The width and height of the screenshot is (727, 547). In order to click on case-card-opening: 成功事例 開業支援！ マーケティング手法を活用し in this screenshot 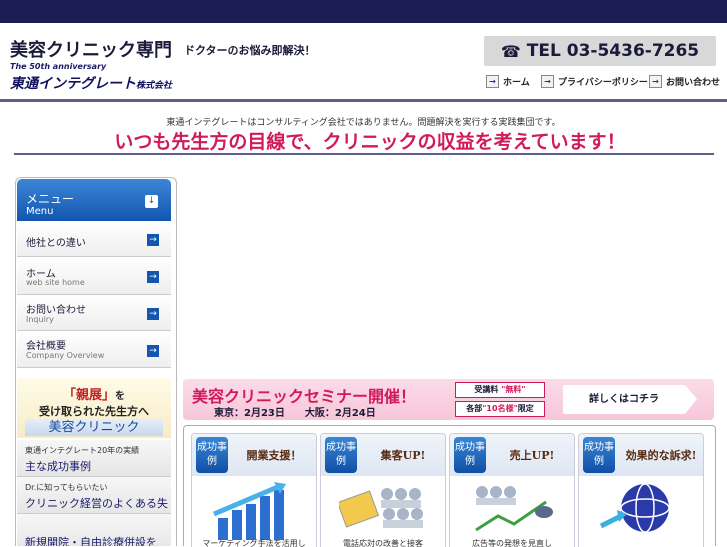, I will do `click(254, 490)`.